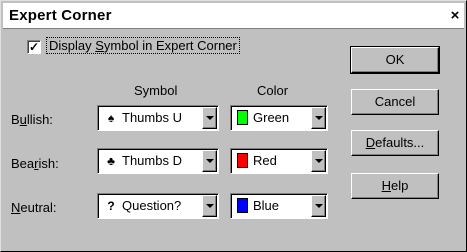 The image size is (467, 252). I want to click on symbol-column-header: Symbol, so click(156, 90).